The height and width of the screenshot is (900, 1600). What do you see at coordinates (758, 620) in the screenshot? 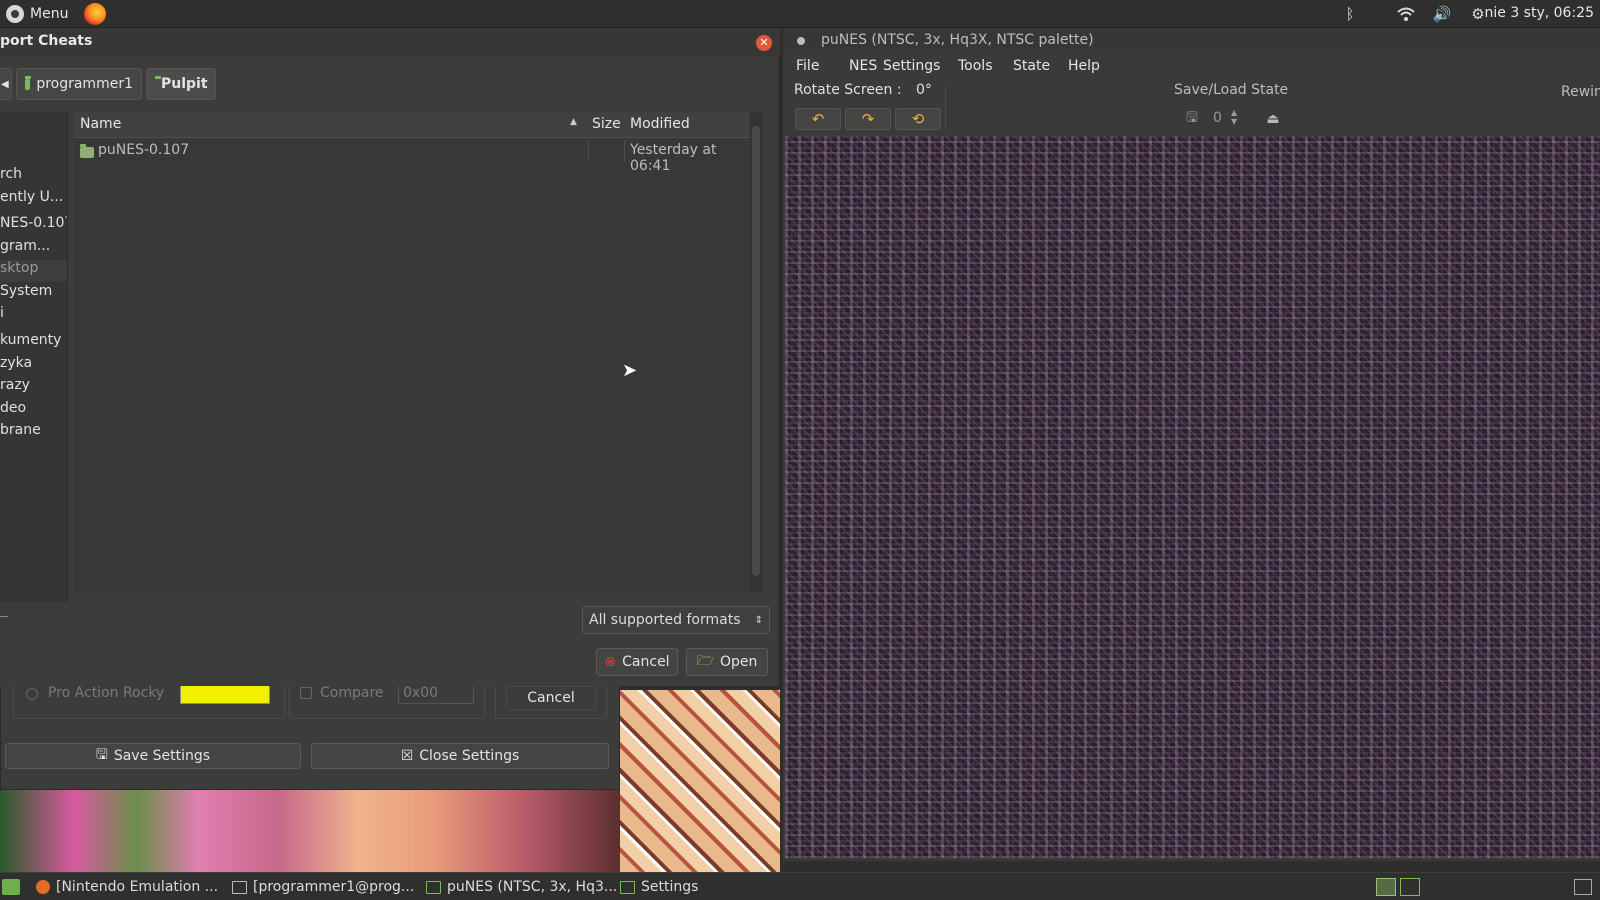
I see `chevron-updown-icon: ⇕` at bounding box center [758, 620].